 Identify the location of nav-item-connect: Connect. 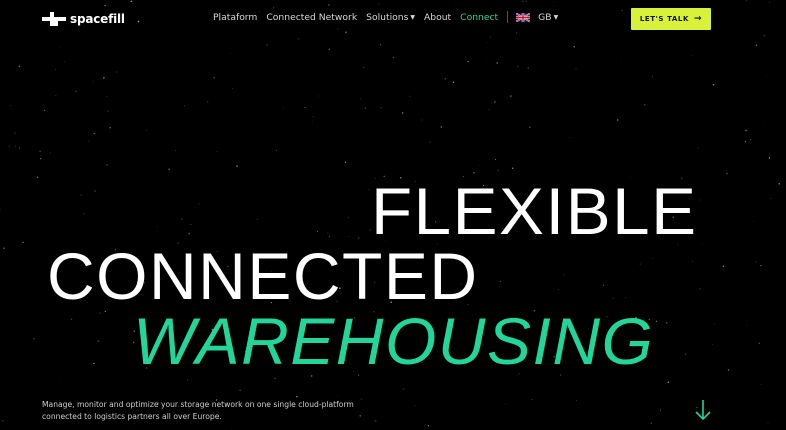
(479, 17).